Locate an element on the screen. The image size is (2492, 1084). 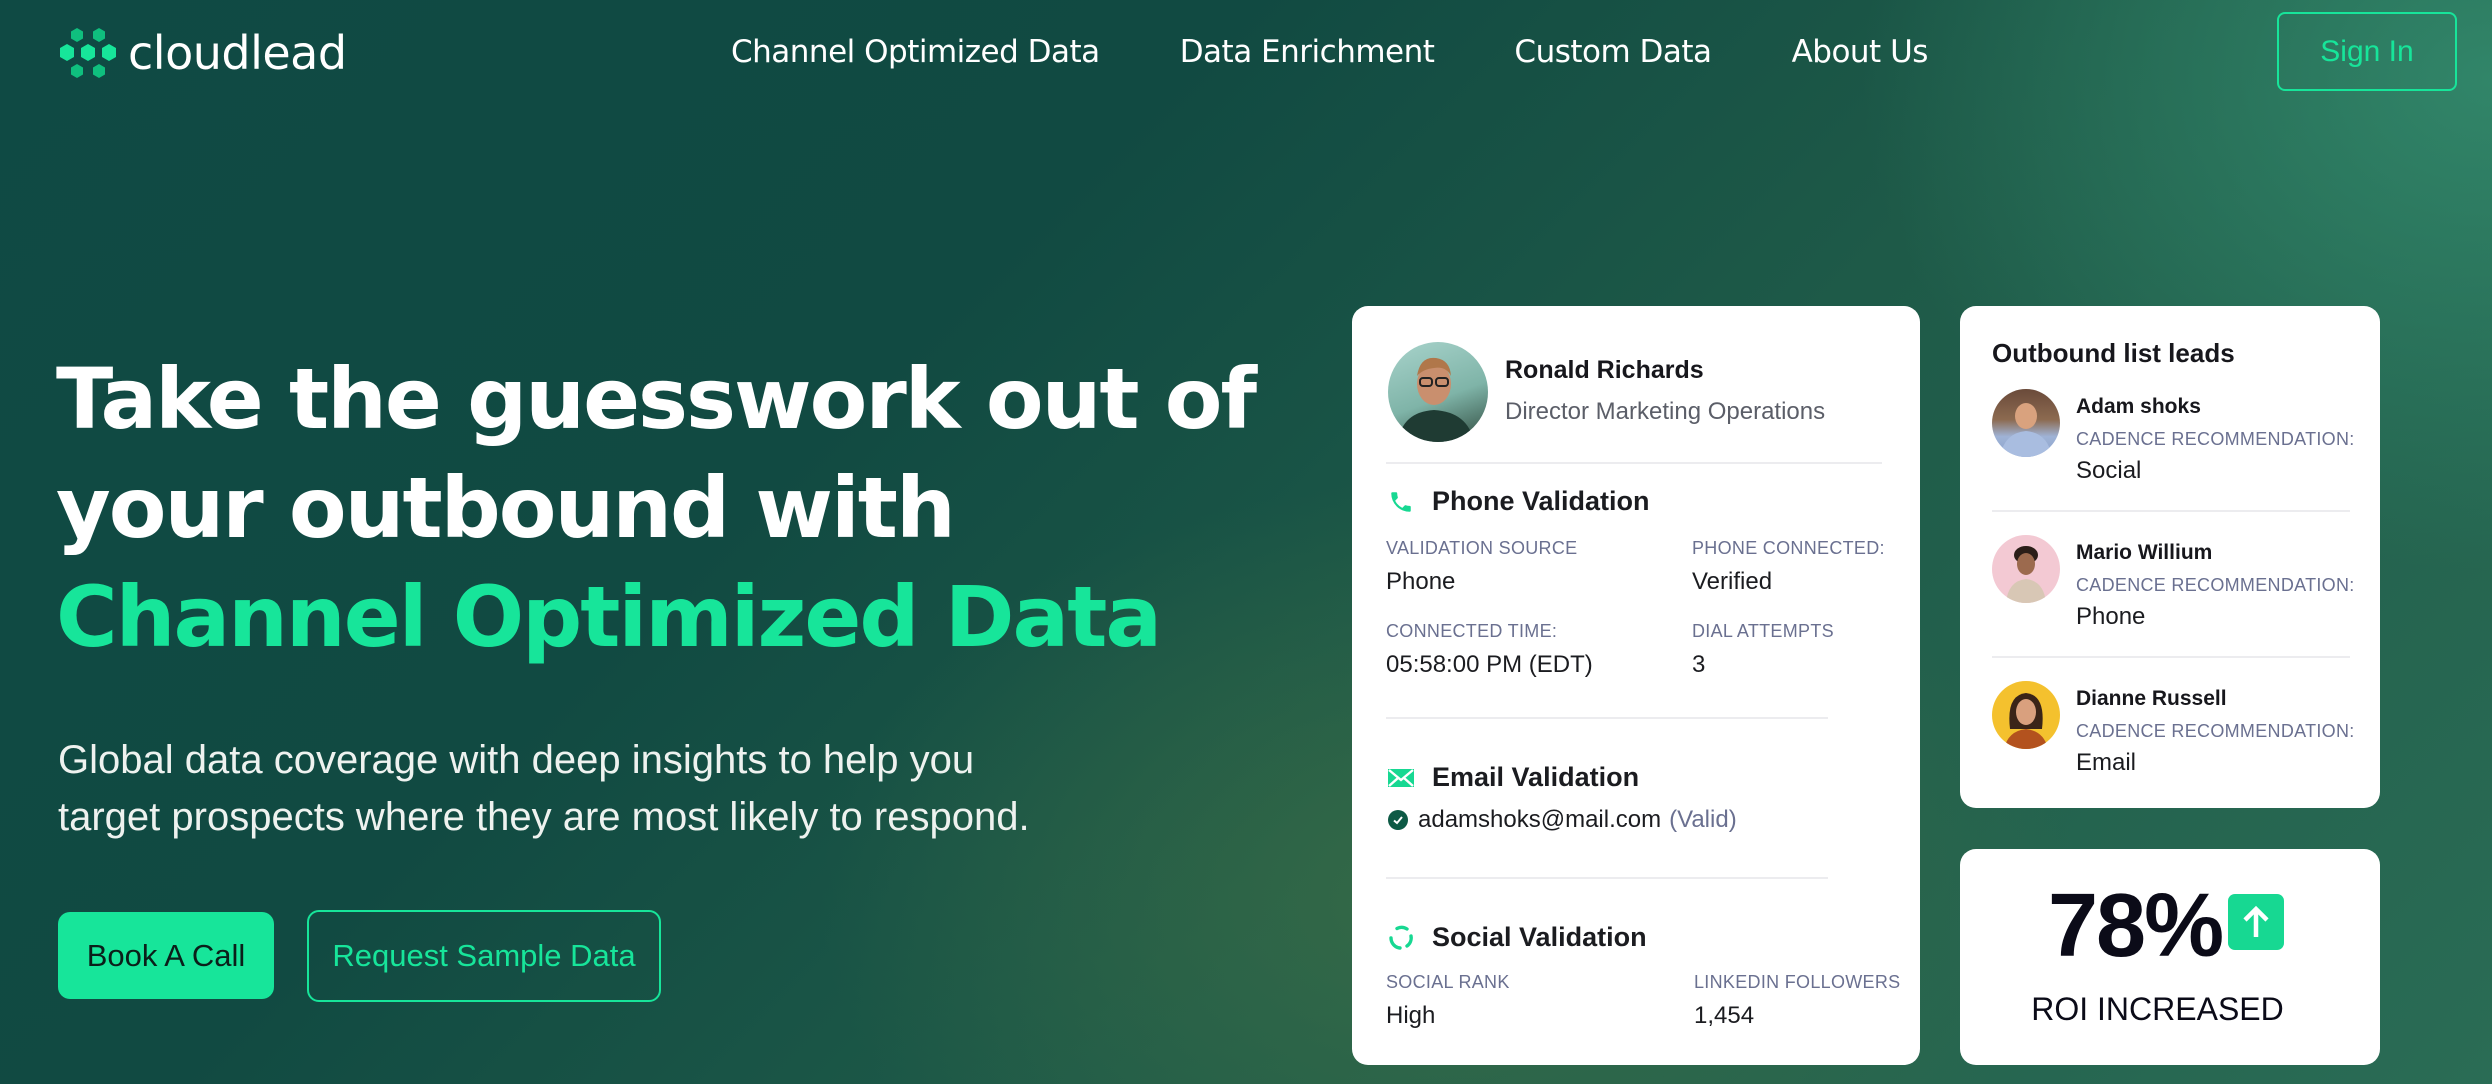
lead-name: Dianne Russell is located at coordinates (2151, 698).